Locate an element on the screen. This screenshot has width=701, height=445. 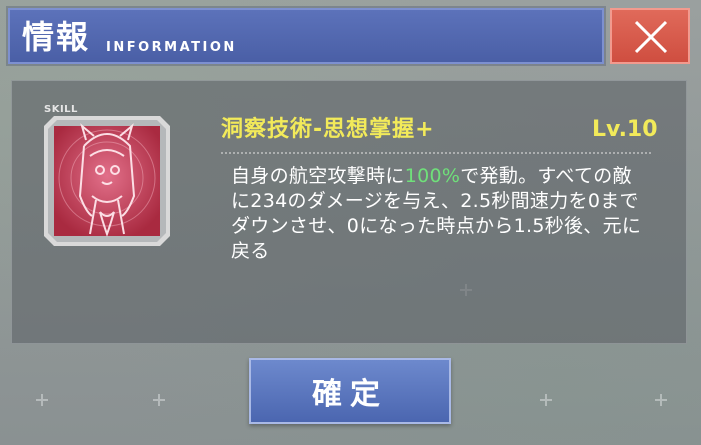
character-portrait-icon is located at coordinates (107, 181).